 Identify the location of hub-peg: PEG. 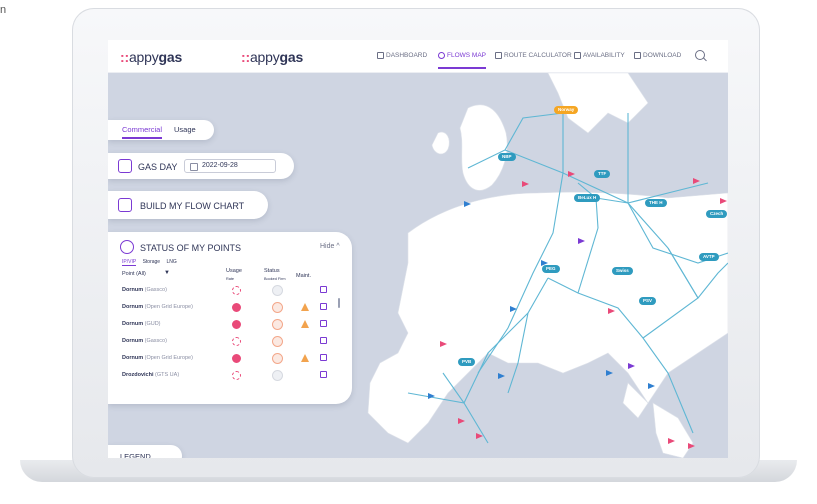
(551, 269).